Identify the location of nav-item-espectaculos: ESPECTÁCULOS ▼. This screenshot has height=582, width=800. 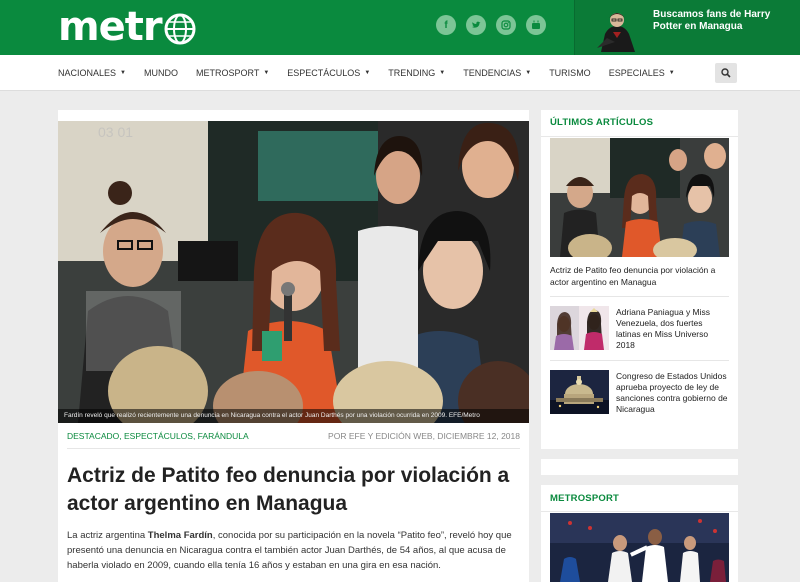
(328, 73).